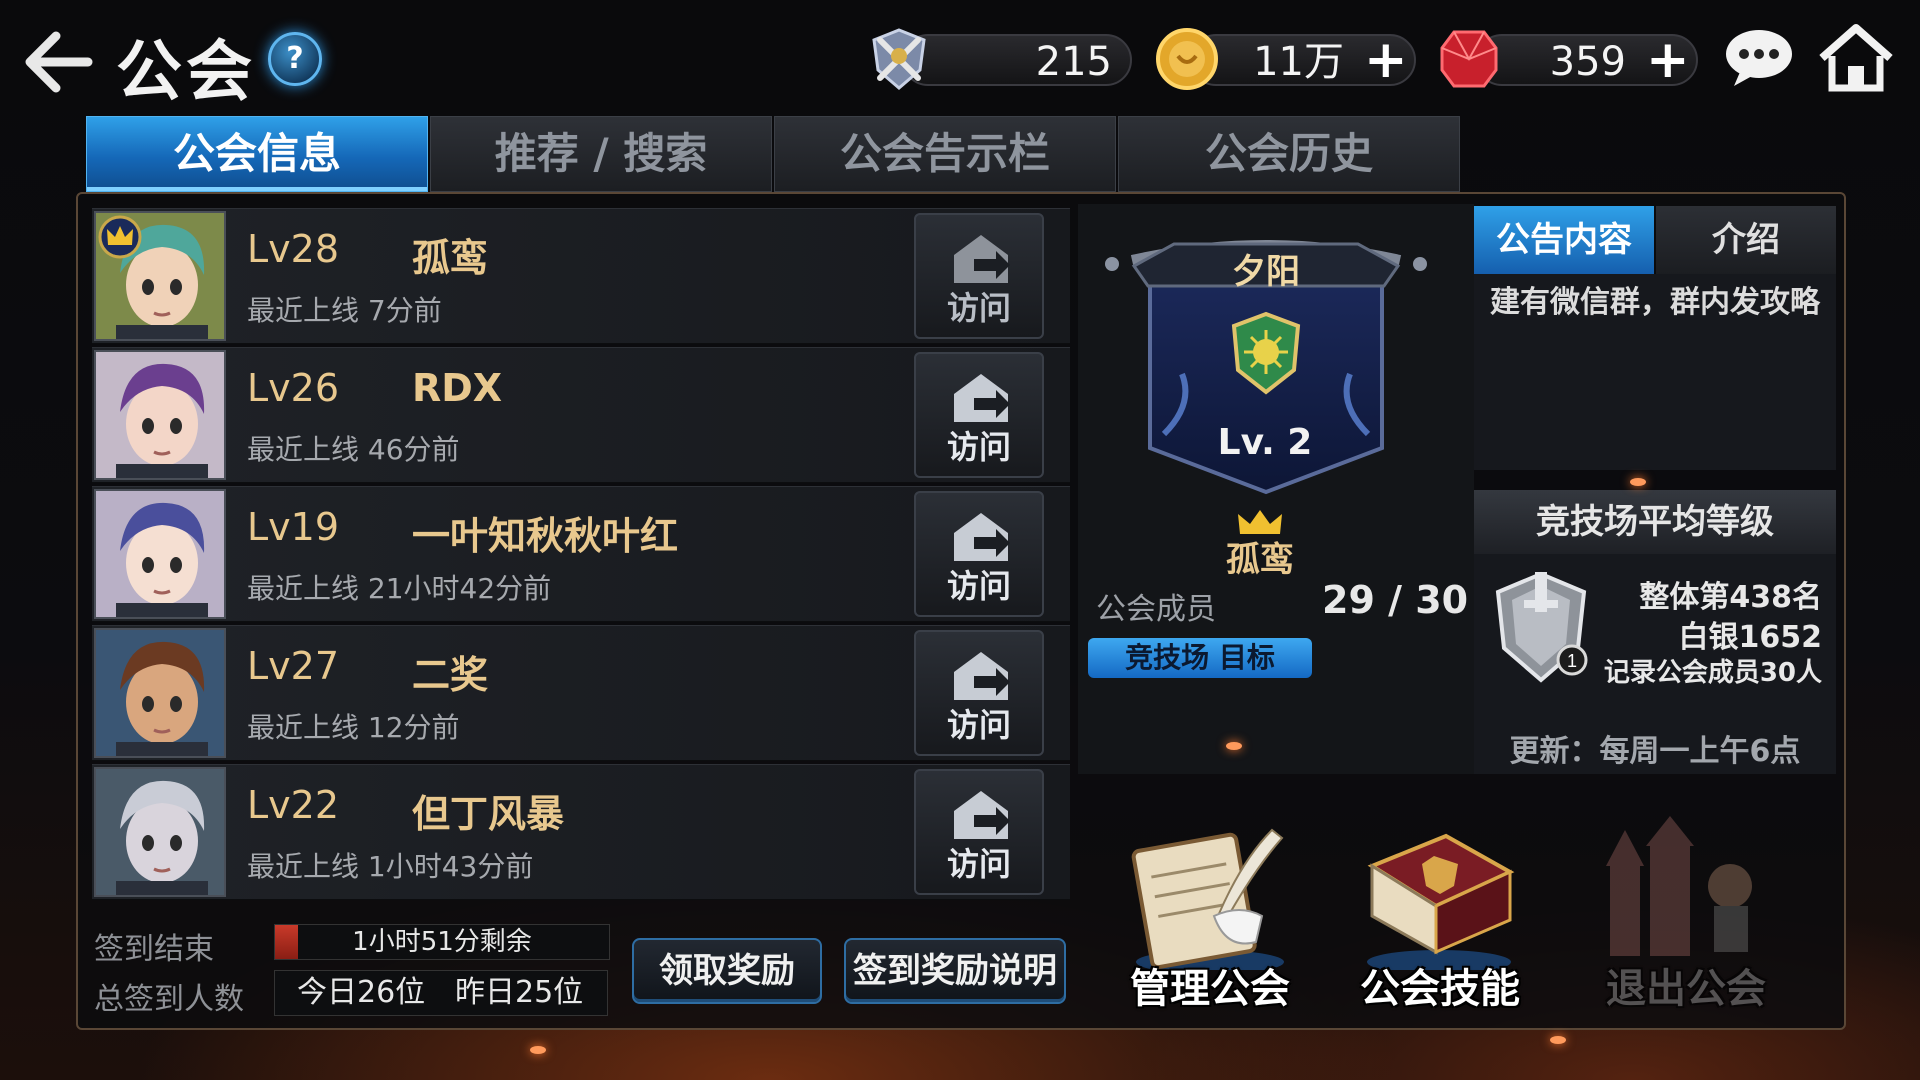  I want to click on manage-guild-icon, so click(1210, 895).